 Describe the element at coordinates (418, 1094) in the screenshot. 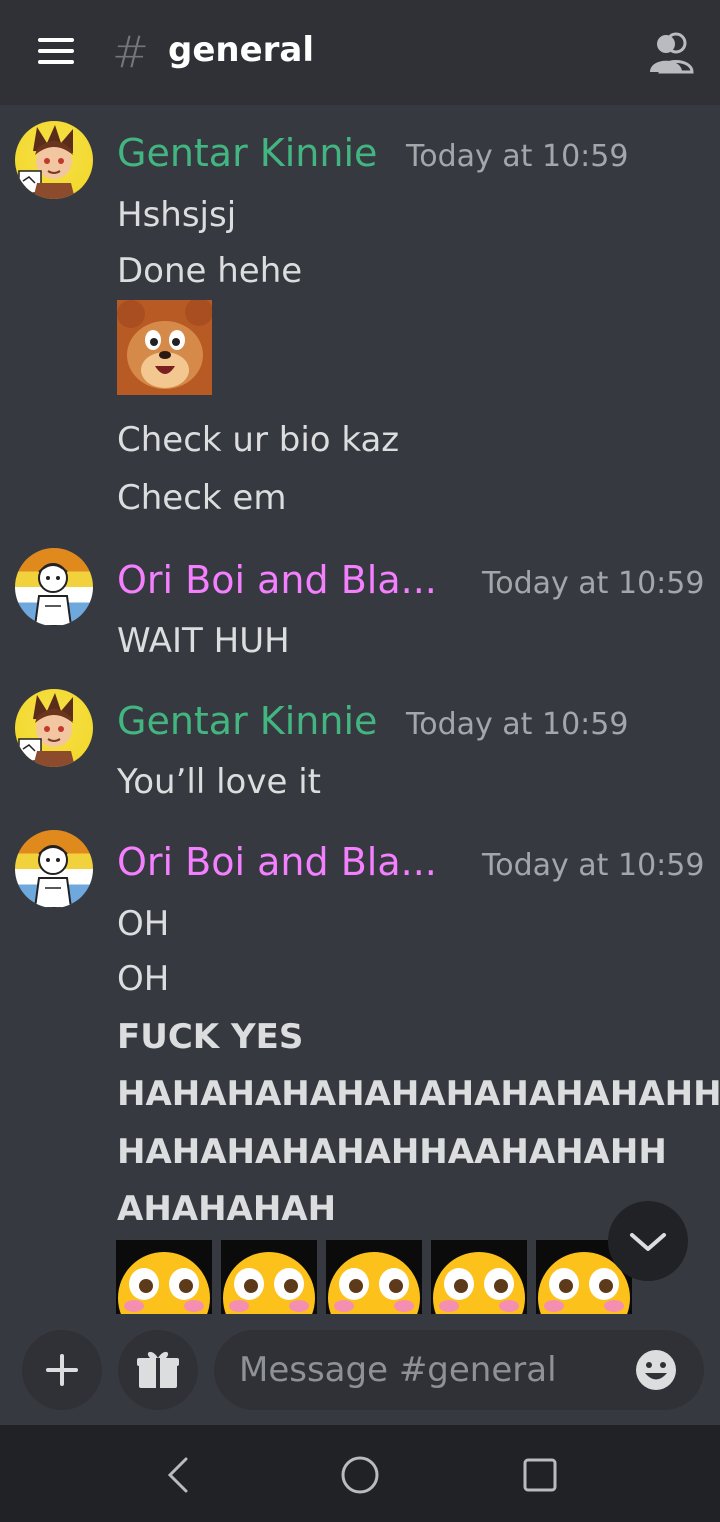

I see `message-text: HAHAHAHAHAHAHAHAHAHAHH` at that location.